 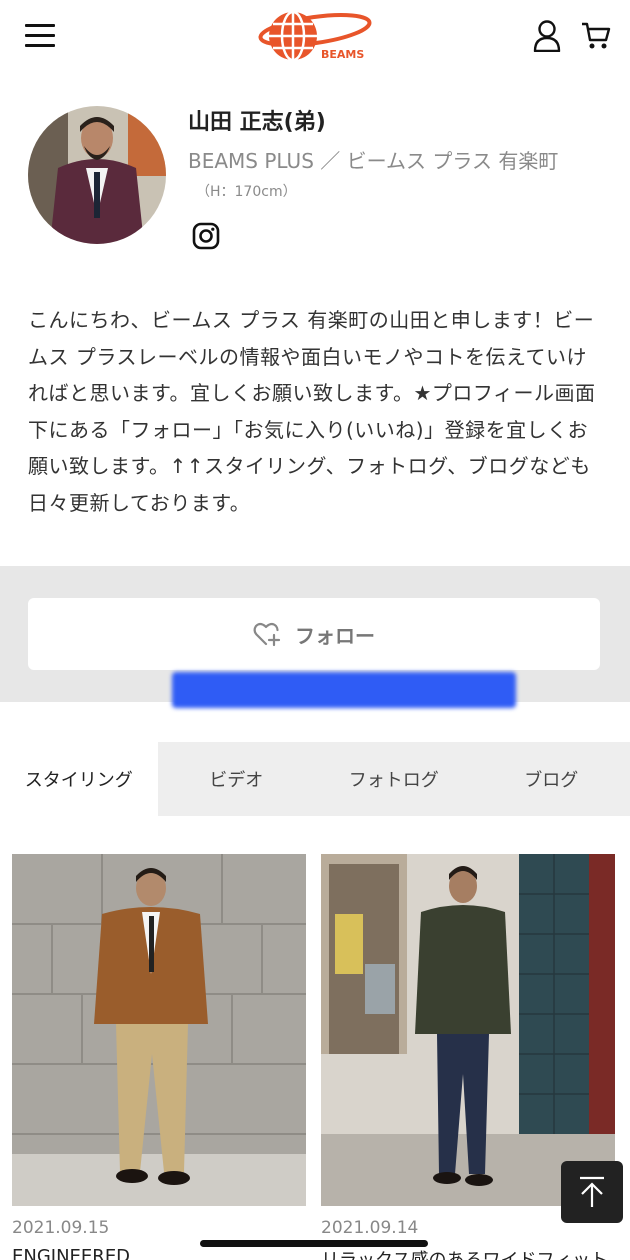 I want to click on follow-label: フォロー, so click(x=335, y=635).